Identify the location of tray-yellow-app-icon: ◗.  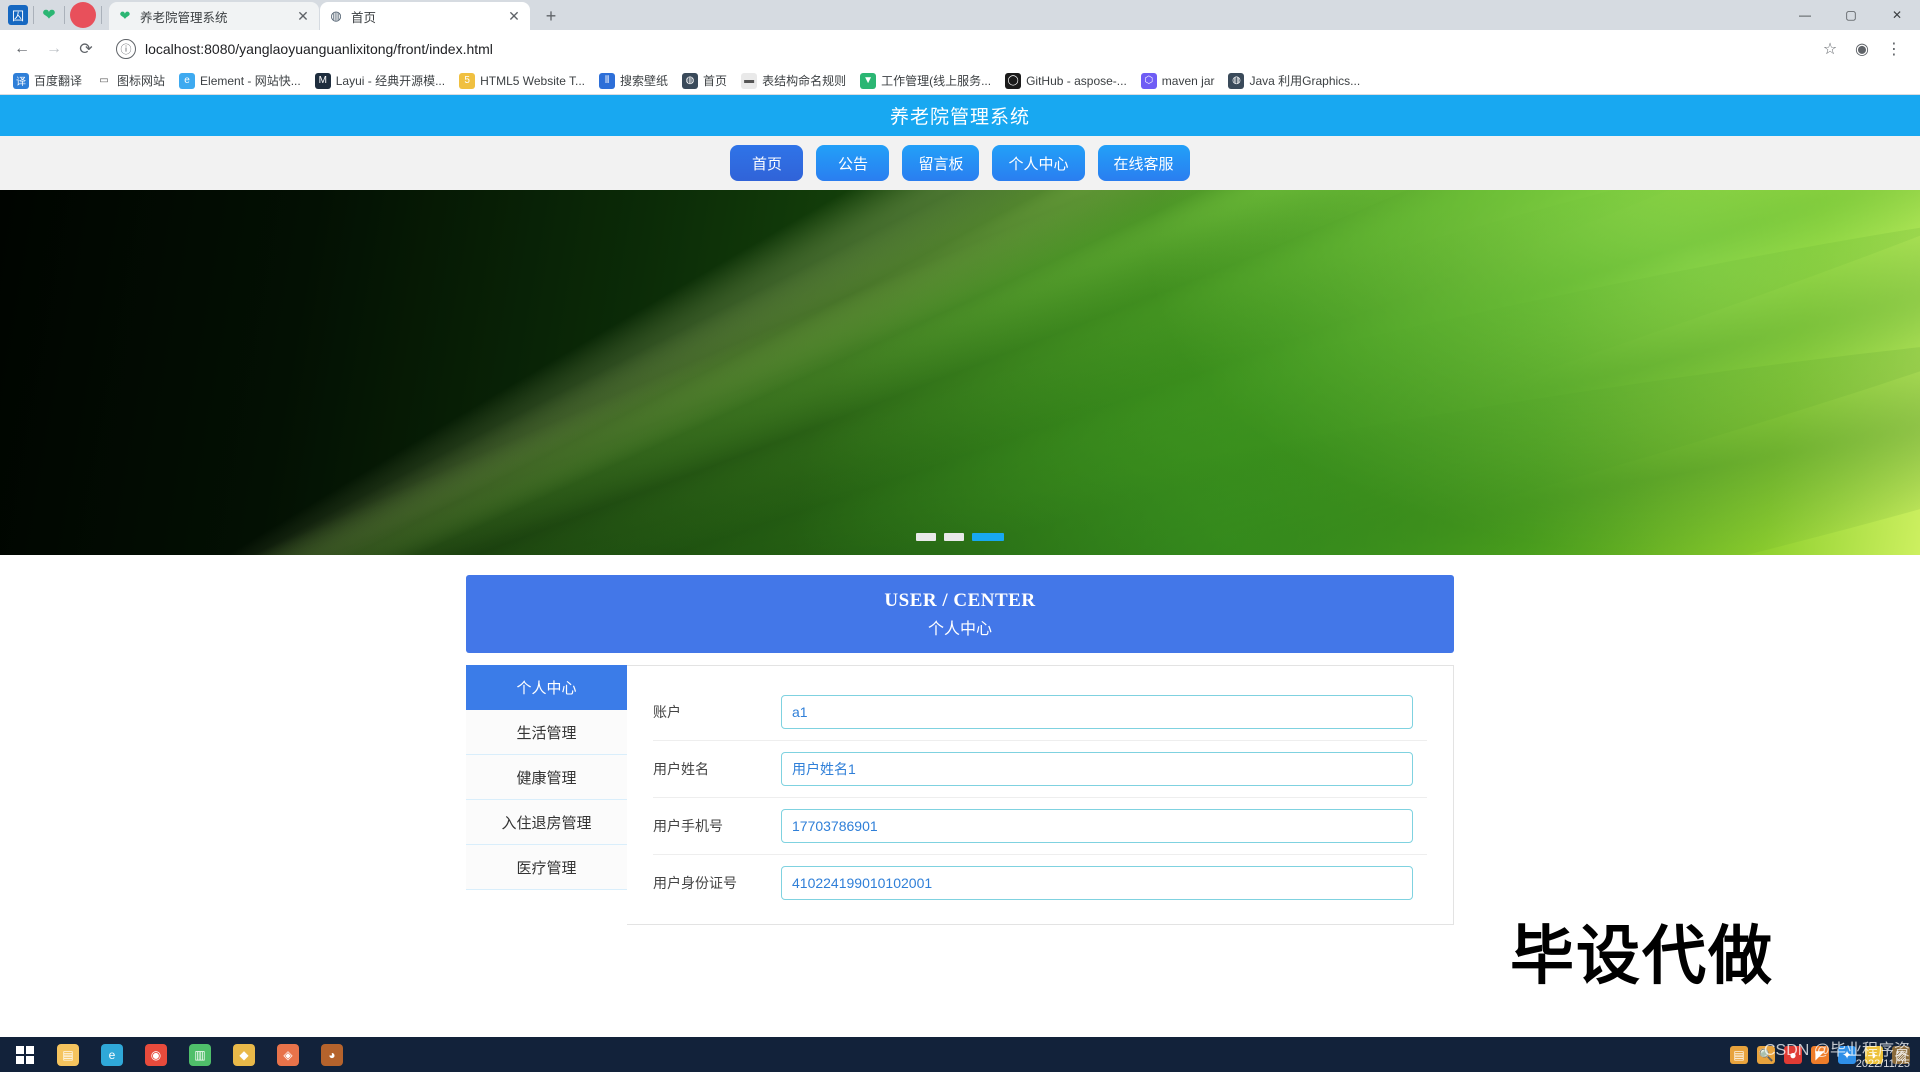
(1874, 1054).